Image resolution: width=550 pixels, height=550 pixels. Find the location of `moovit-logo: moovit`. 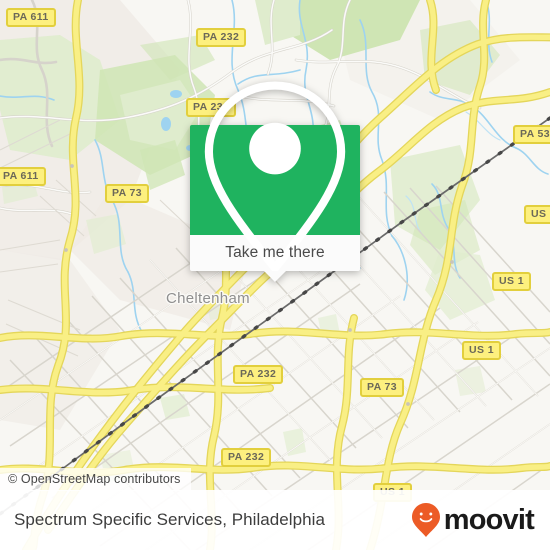

moovit-logo: moovit is located at coordinates (473, 520).